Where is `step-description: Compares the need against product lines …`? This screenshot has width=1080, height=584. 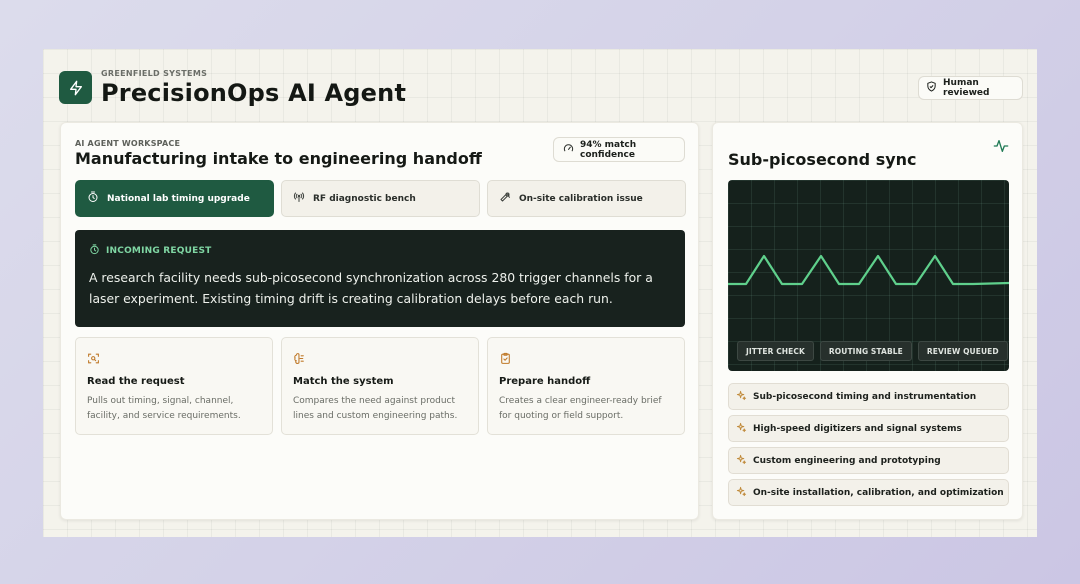
step-description: Compares the need against product lines … is located at coordinates (375, 408).